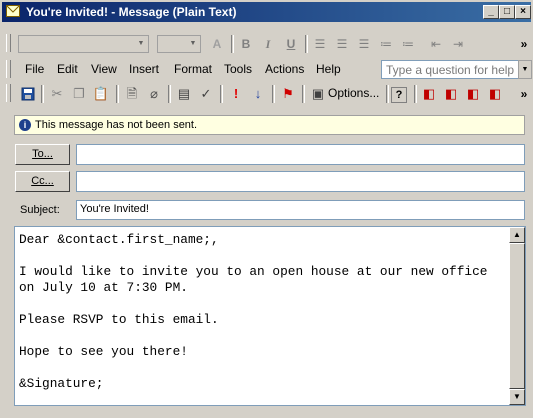 The image size is (533, 418). I want to click on ask-question-box: Type a question for help ▼, so click(456, 69).